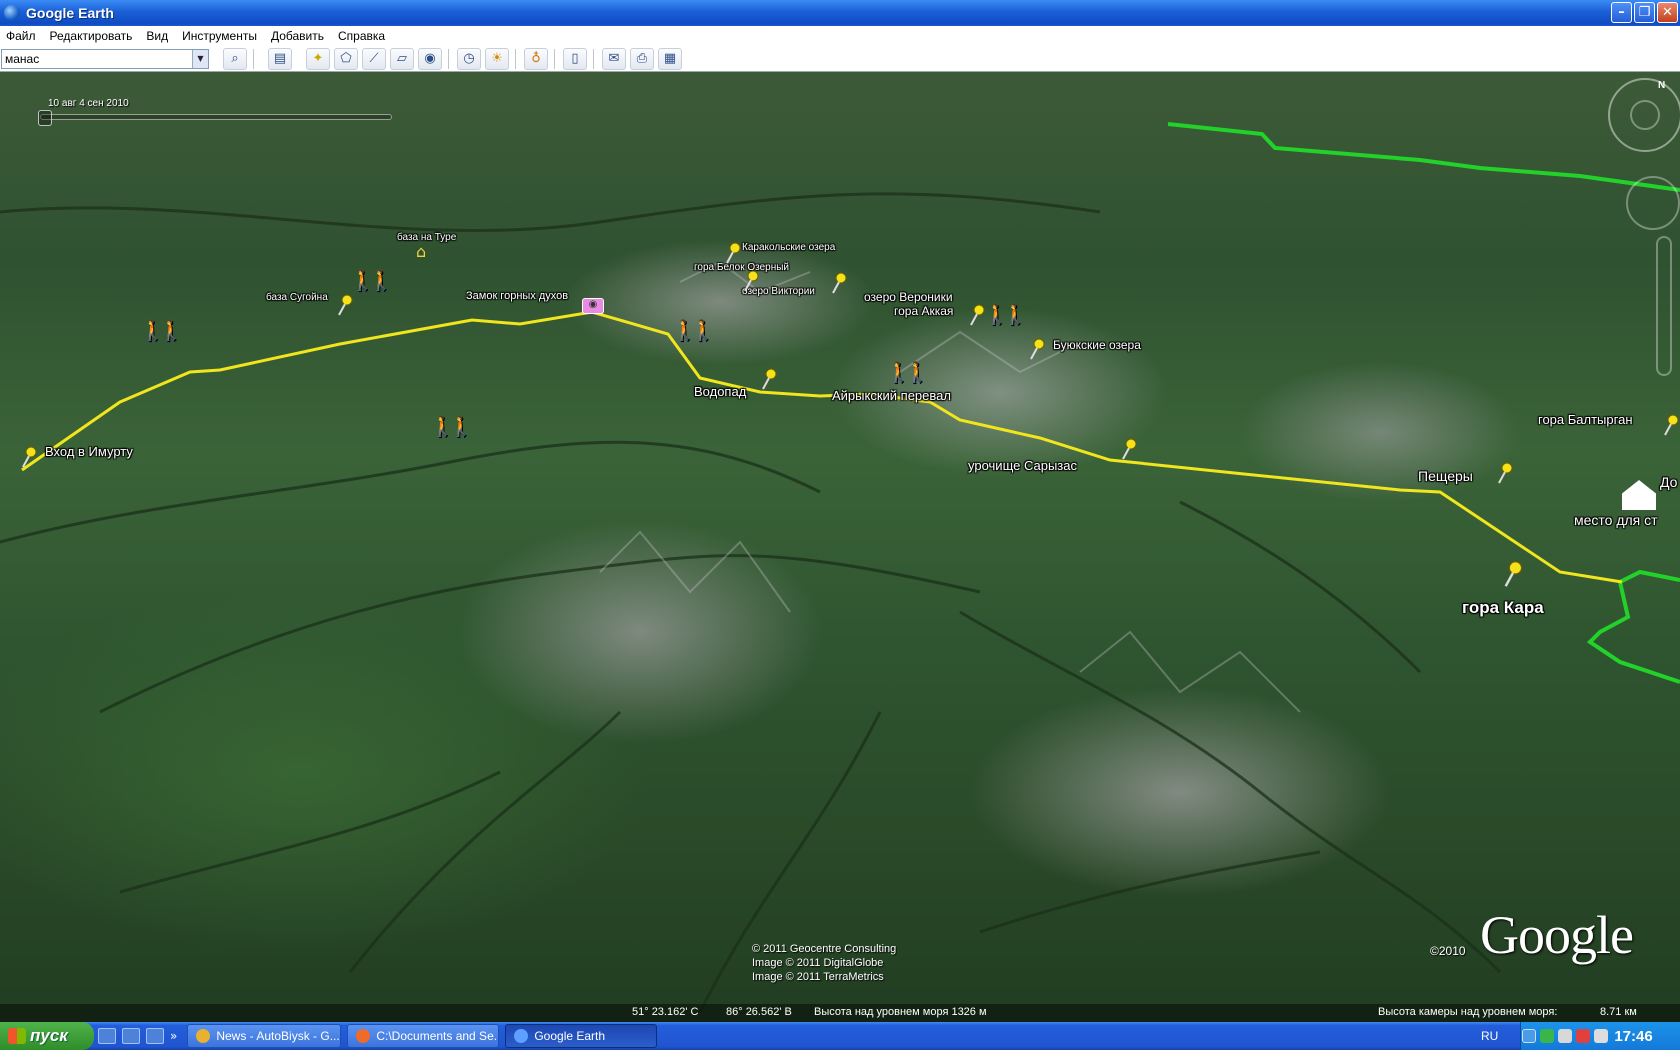  I want to click on record-tour-button: ◉, so click(430, 58).